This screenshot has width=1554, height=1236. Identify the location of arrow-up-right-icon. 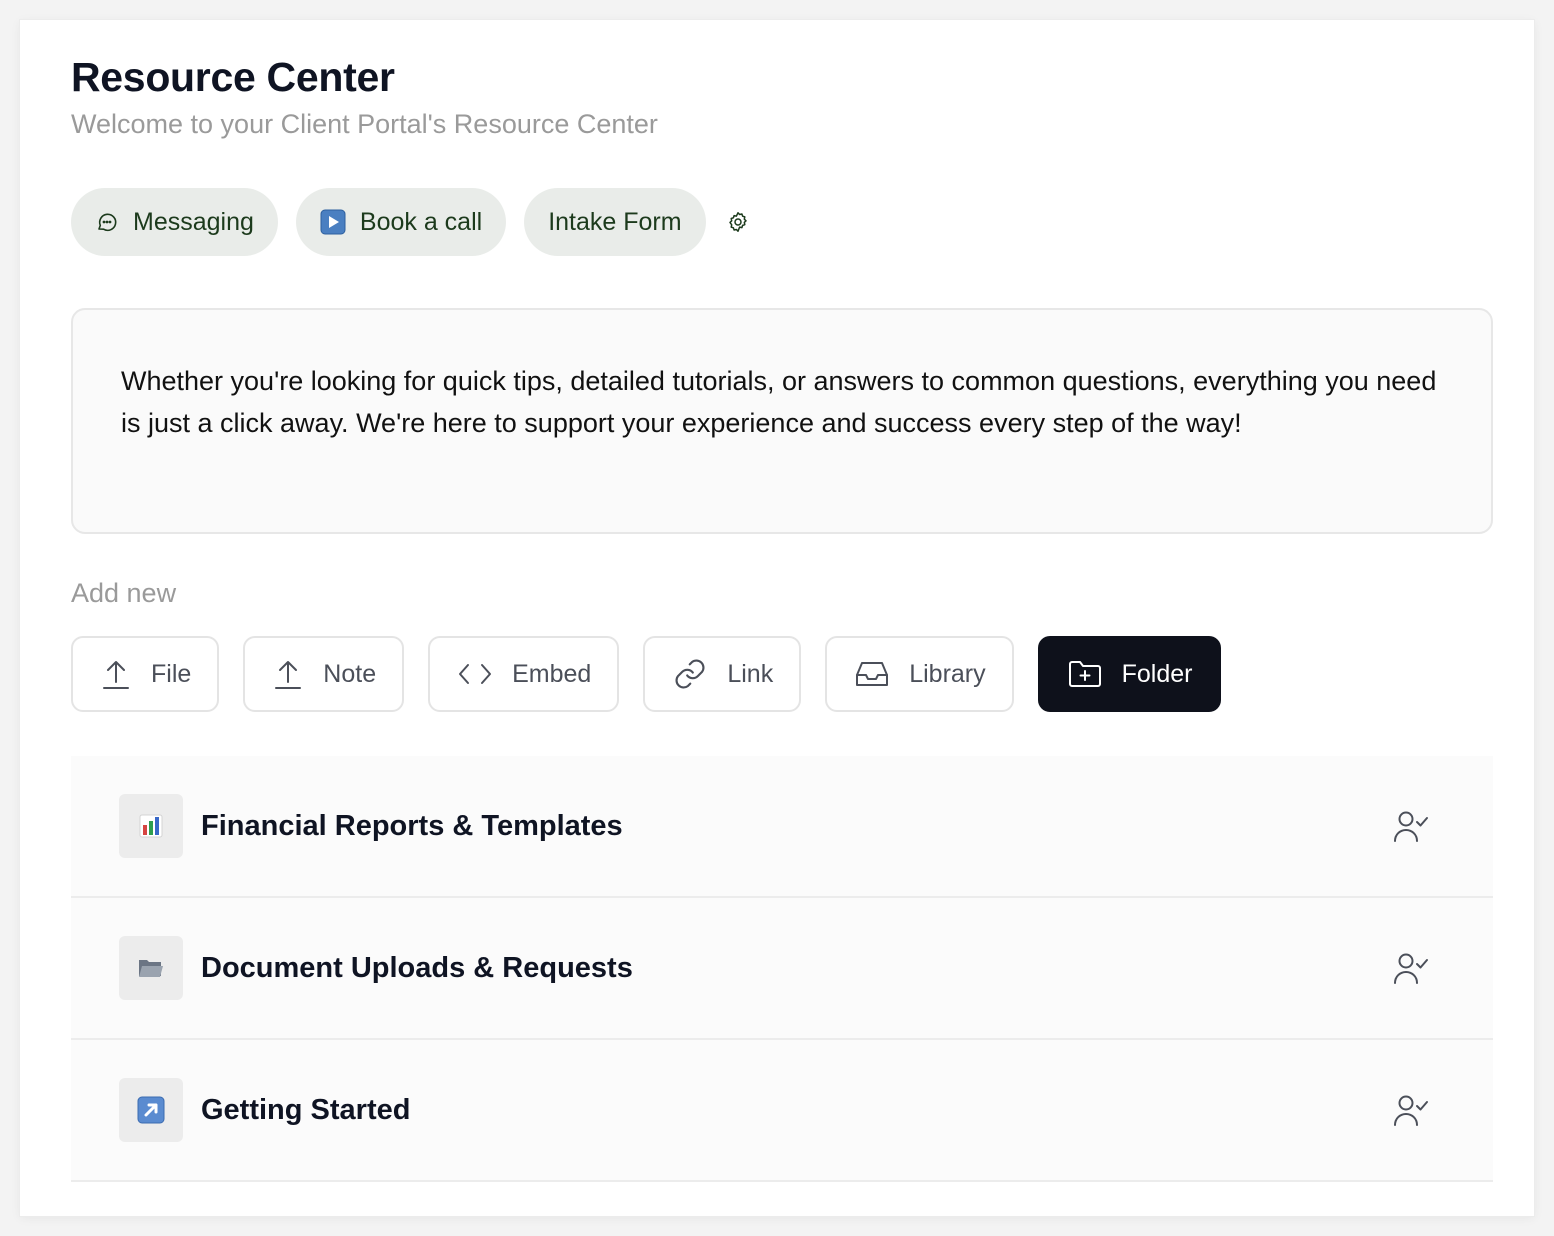
(151, 1110).